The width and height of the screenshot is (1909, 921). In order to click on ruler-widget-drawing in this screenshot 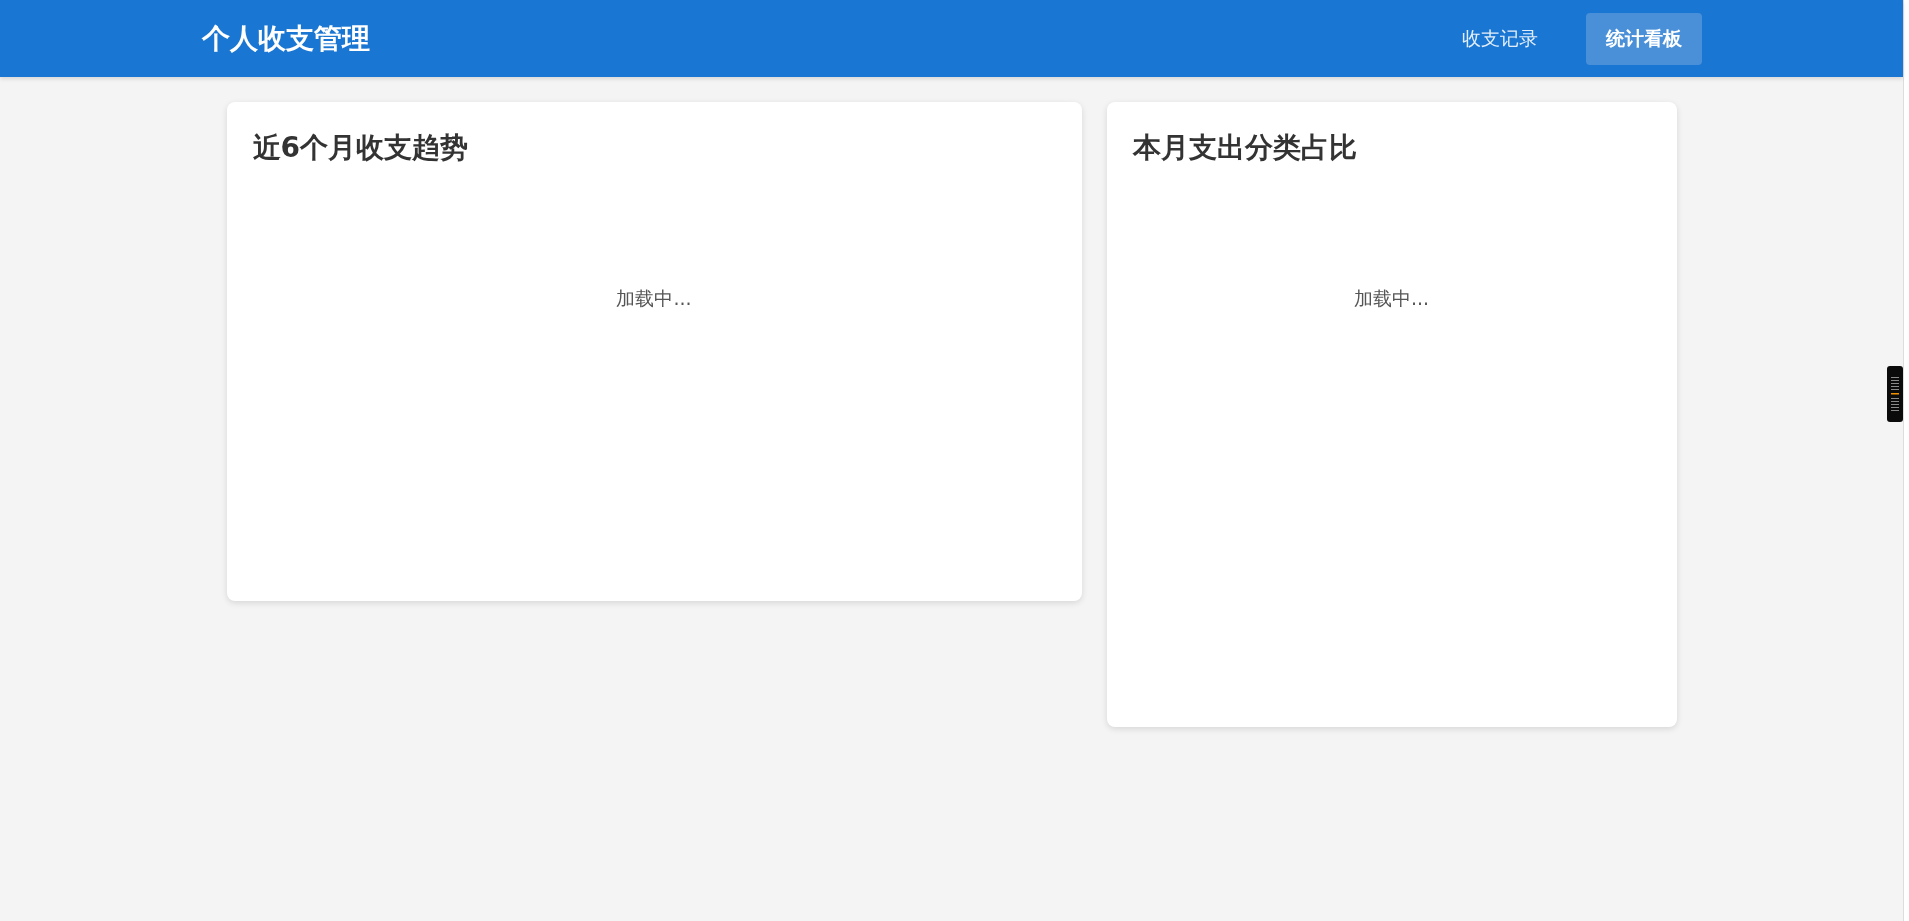, I will do `click(1895, 394)`.